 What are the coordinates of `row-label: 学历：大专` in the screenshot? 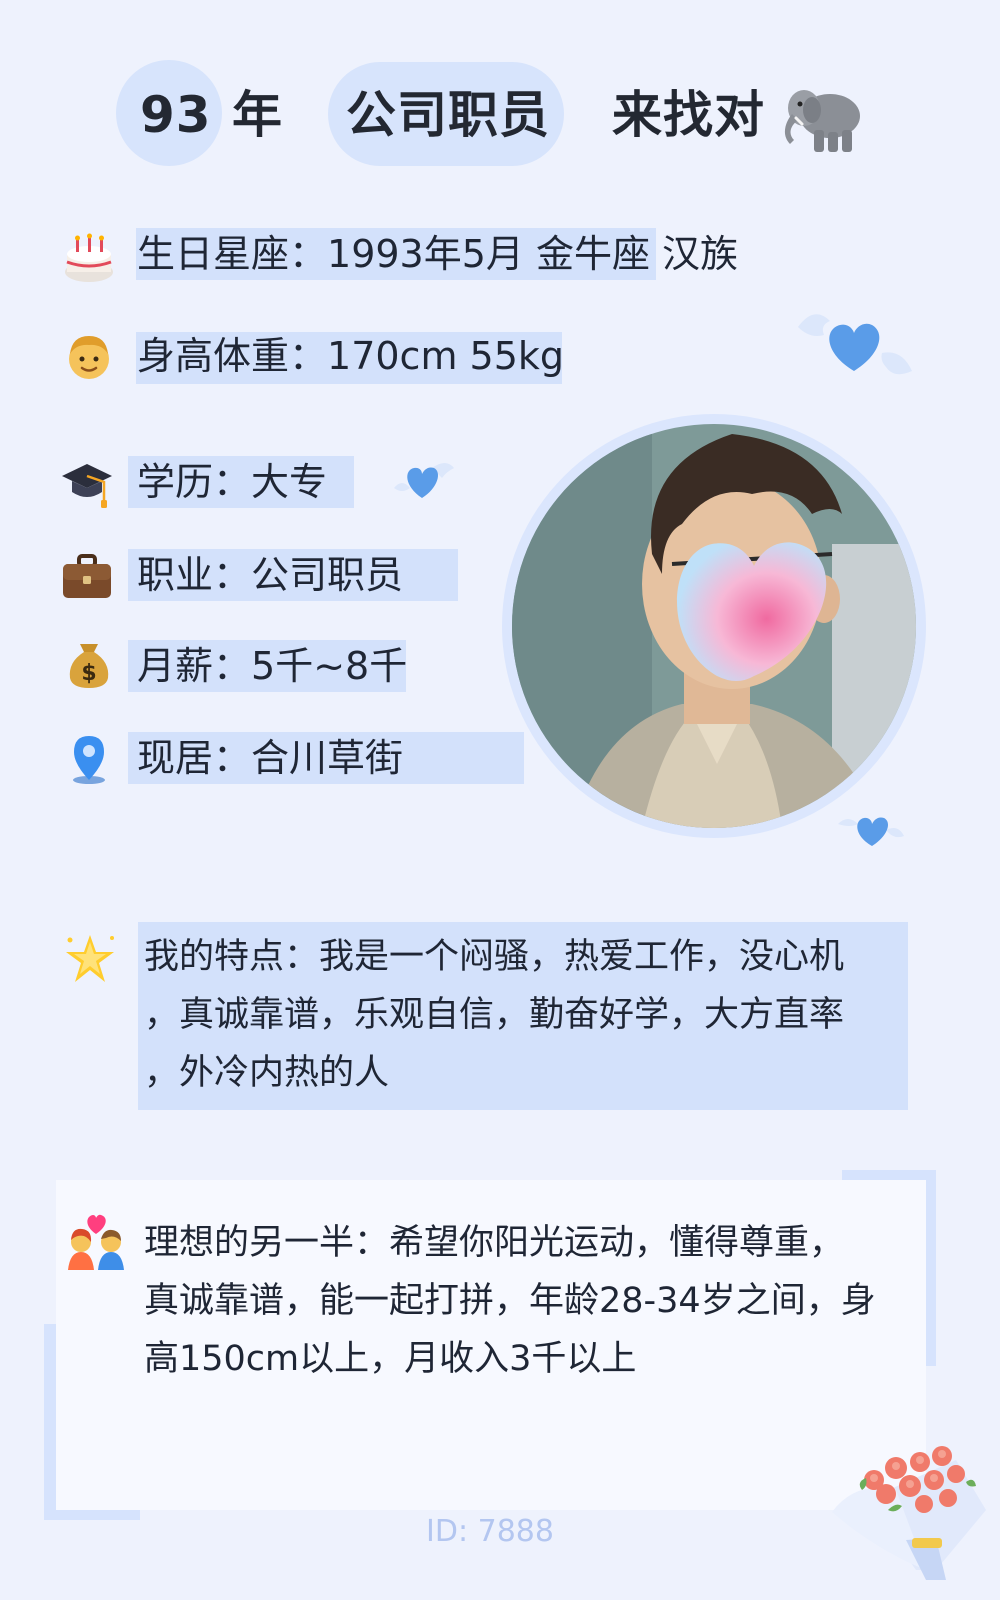 It's located at (232, 482).